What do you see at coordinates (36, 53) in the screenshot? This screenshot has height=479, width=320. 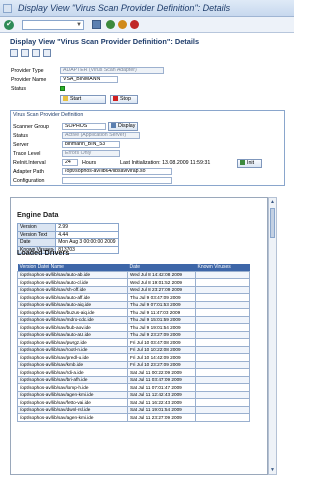 I see `next-entry-icon` at bounding box center [36, 53].